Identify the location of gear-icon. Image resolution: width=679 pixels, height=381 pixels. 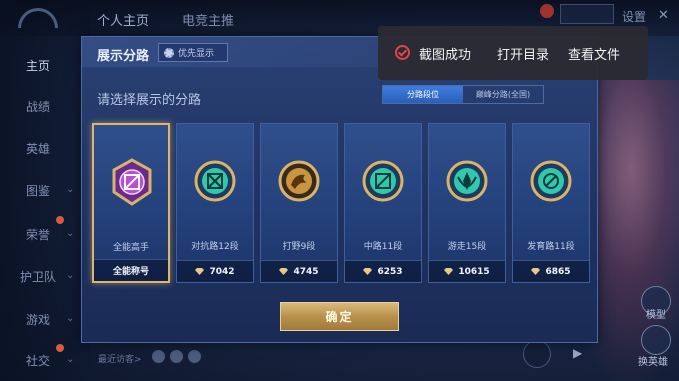
(169, 52).